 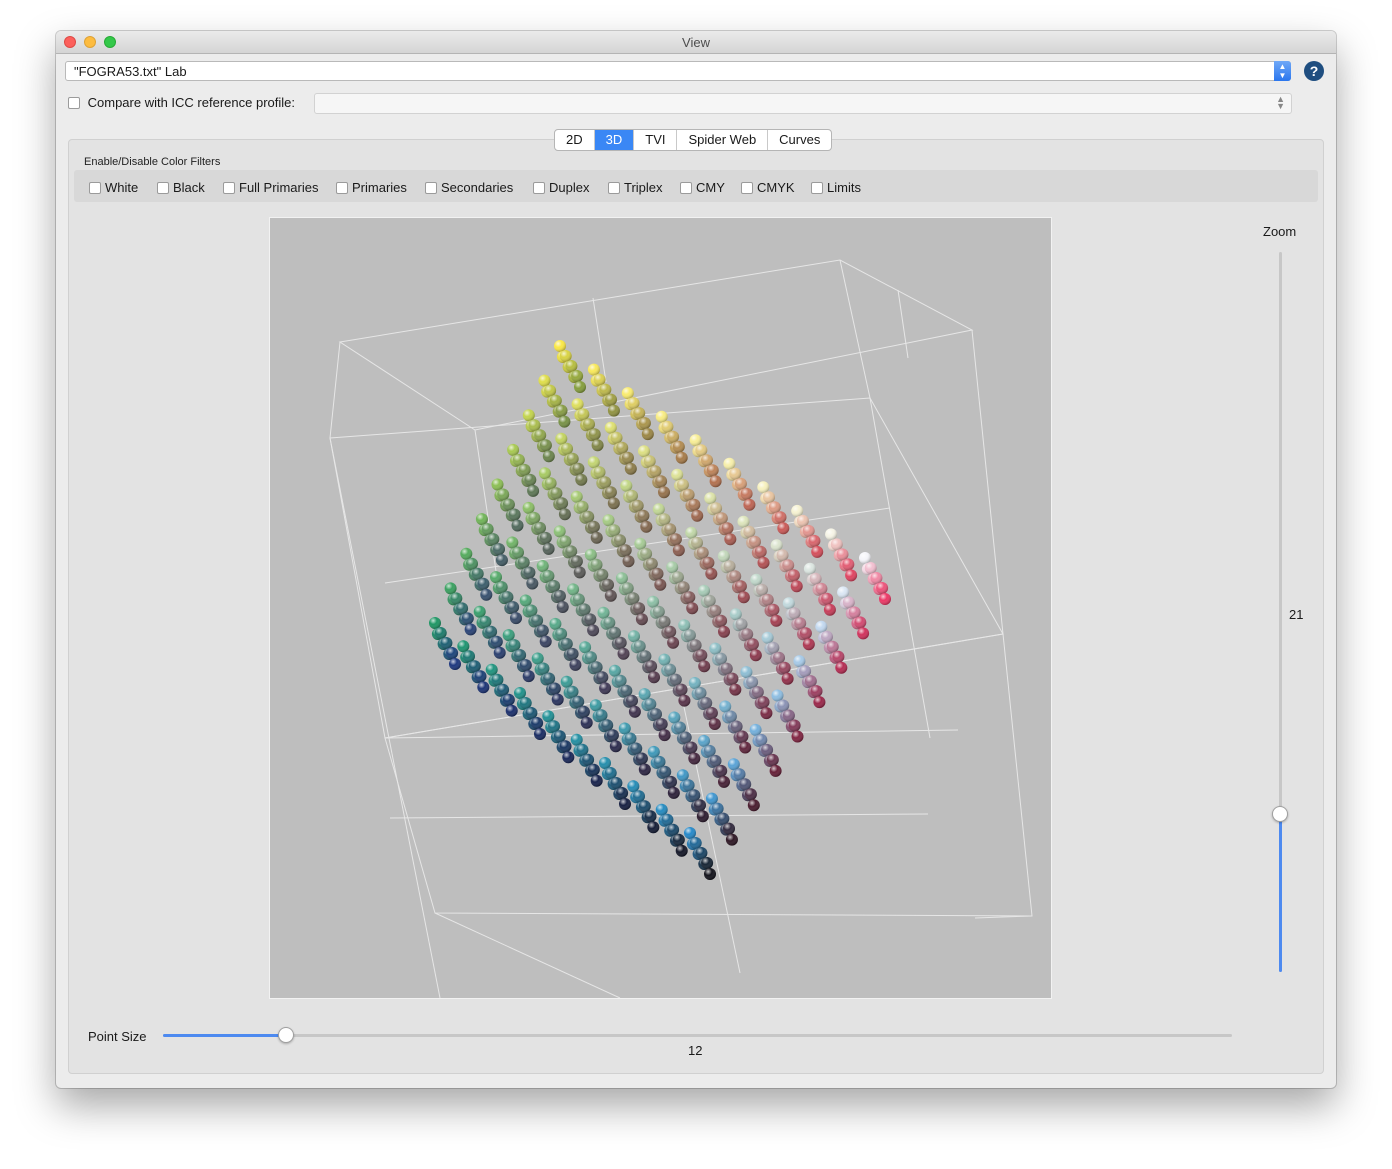 I want to click on filter-cmy: CMY, so click(x=702, y=187).